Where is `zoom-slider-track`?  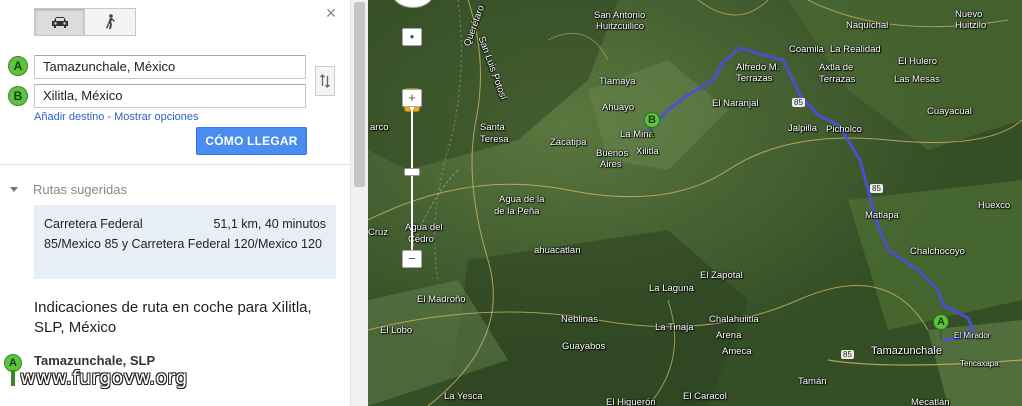 zoom-slider-track is located at coordinates (412, 182).